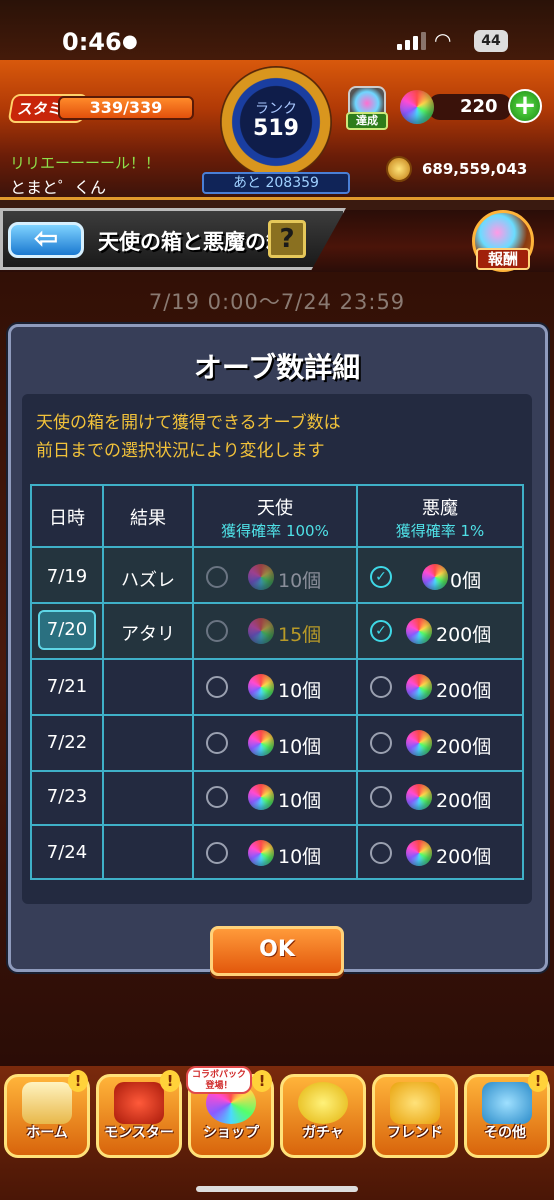  Describe the element at coordinates (367, 121) in the screenshot. I see `achievement-label: 達成` at that location.